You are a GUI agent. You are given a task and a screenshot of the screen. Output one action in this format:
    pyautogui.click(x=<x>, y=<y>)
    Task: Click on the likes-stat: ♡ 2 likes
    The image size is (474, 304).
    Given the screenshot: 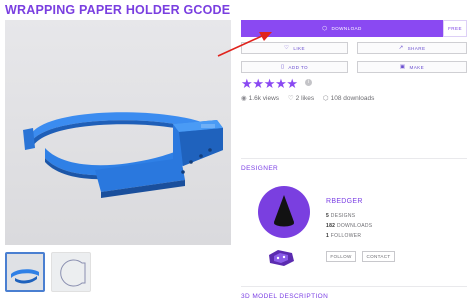 What is the action you would take?
    pyautogui.click(x=301, y=98)
    